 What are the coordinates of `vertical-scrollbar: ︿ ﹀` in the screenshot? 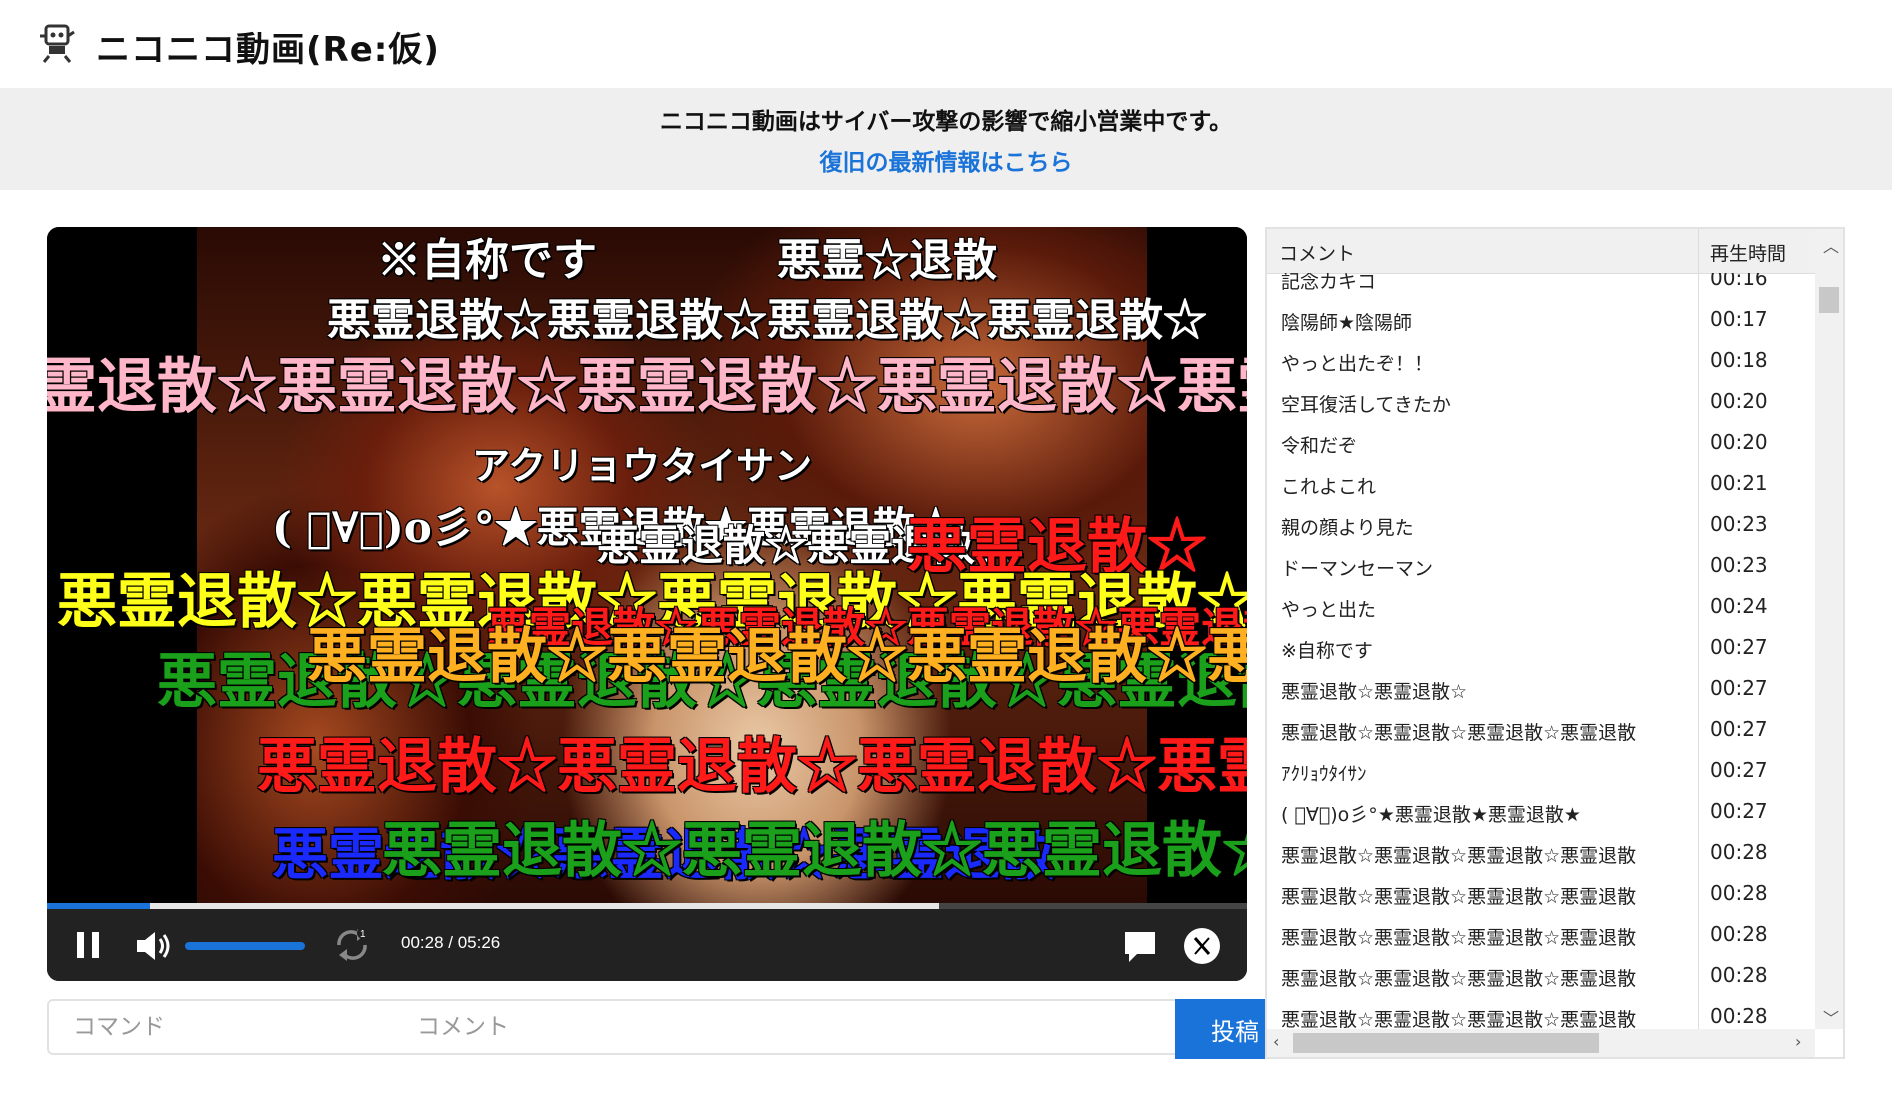 It's located at (1829, 629).